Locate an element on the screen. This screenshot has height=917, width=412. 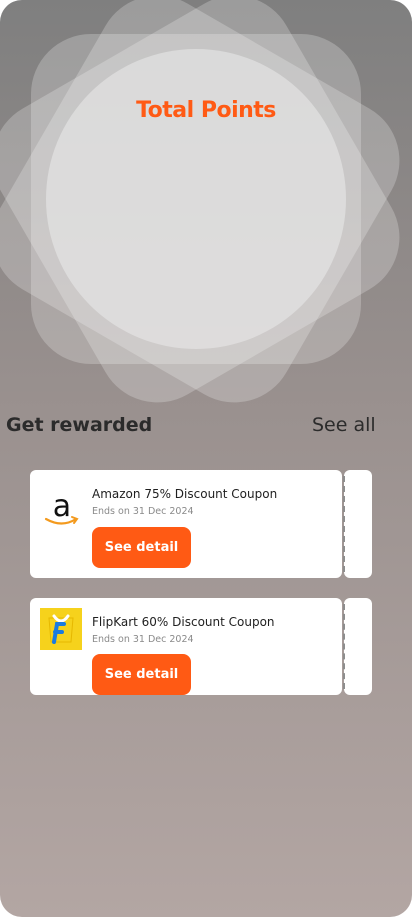
section-title: Get rewarded is located at coordinates (79, 425).